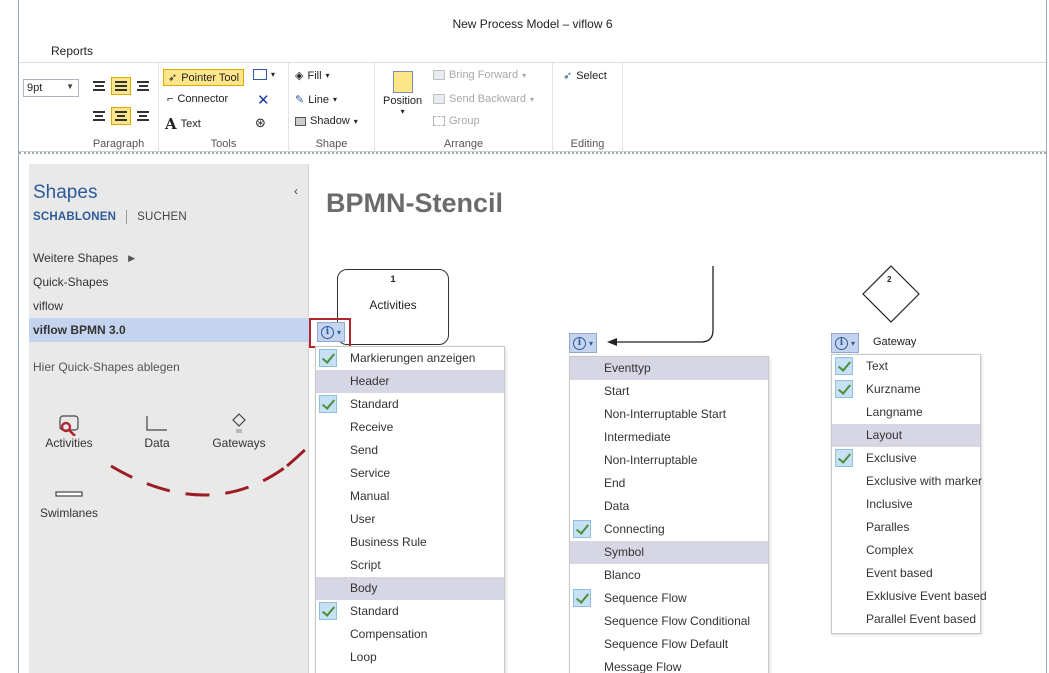 The width and height of the screenshot is (1049, 673). What do you see at coordinates (402, 93) in the screenshot?
I see `position-button: Position ▾` at bounding box center [402, 93].